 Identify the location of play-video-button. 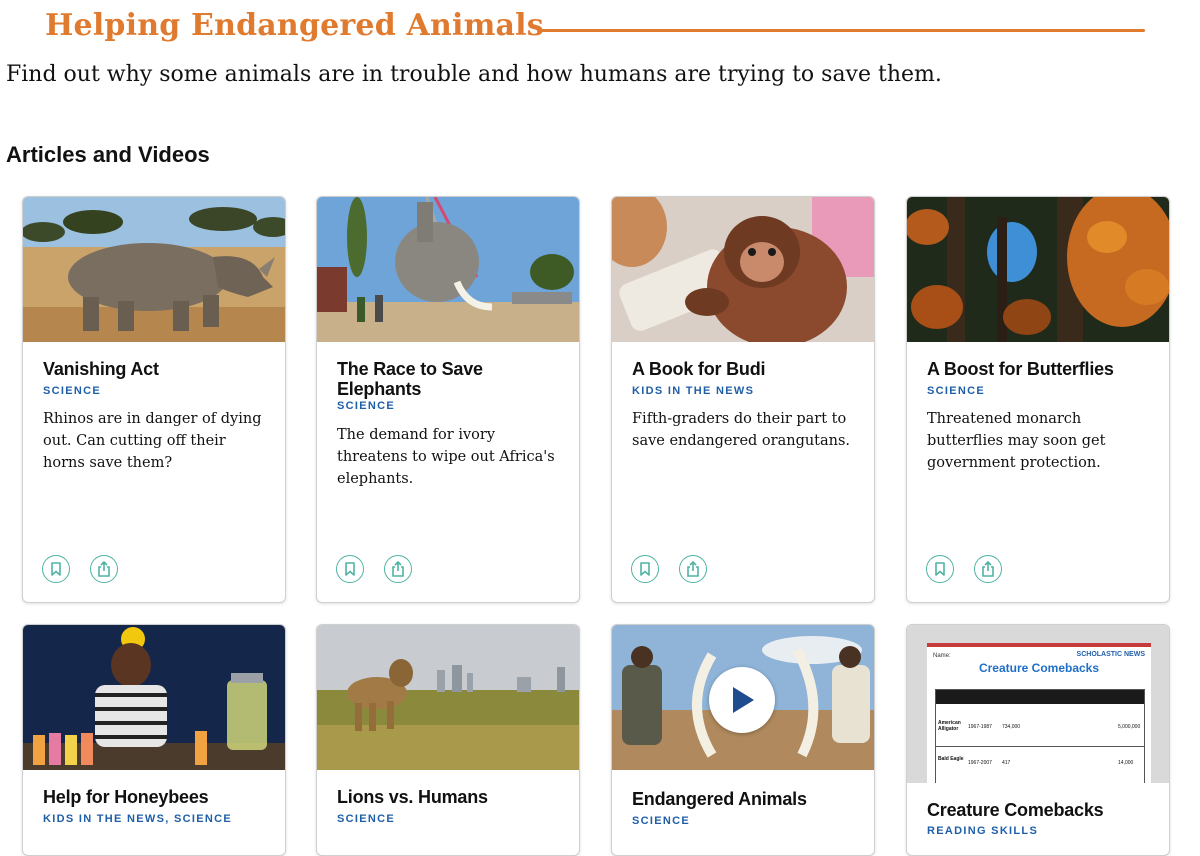
(742, 700).